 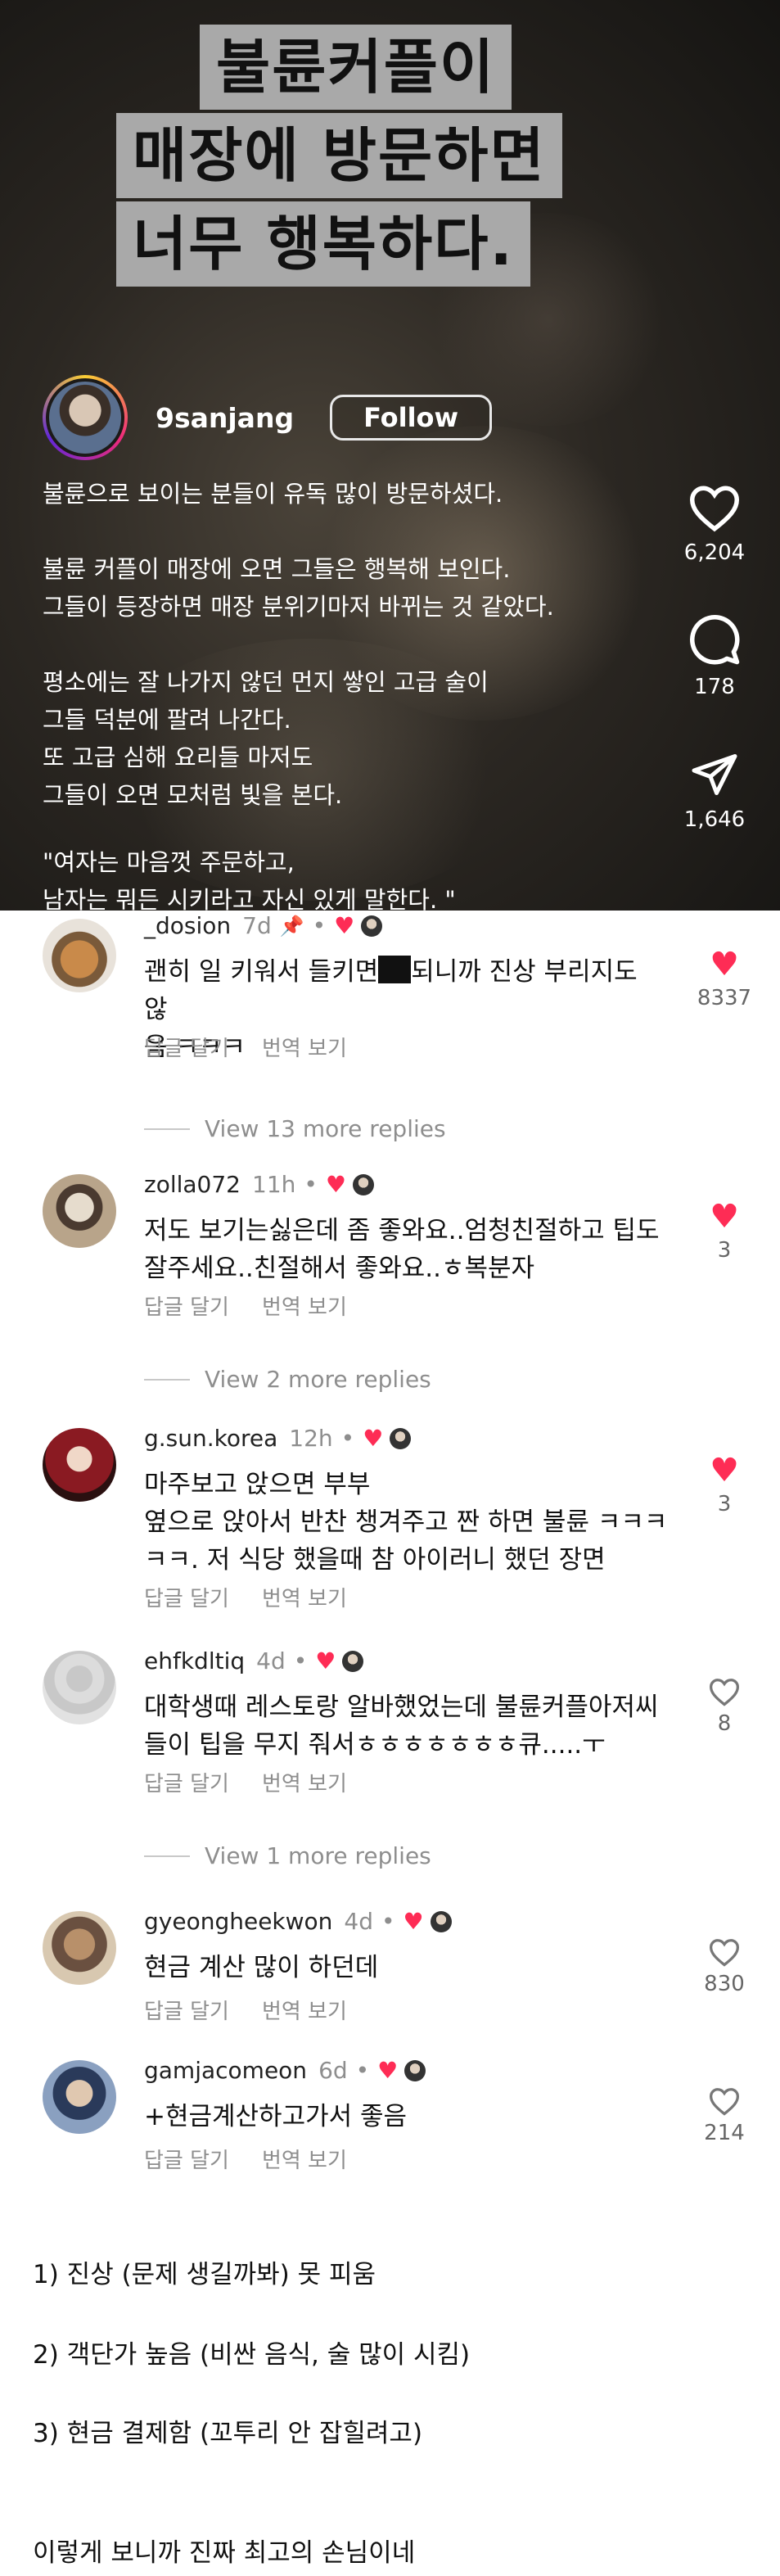 What do you see at coordinates (292, 926) in the screenshot?
I see `pin-icon: 📌` at bounding box center [292, 926].